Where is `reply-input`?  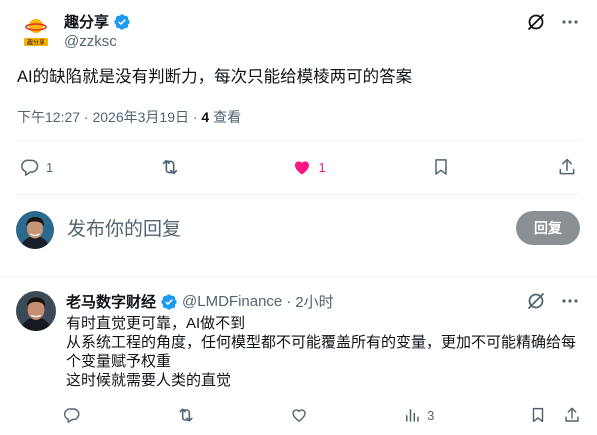 reply-input is located at coordinates (277, 230).